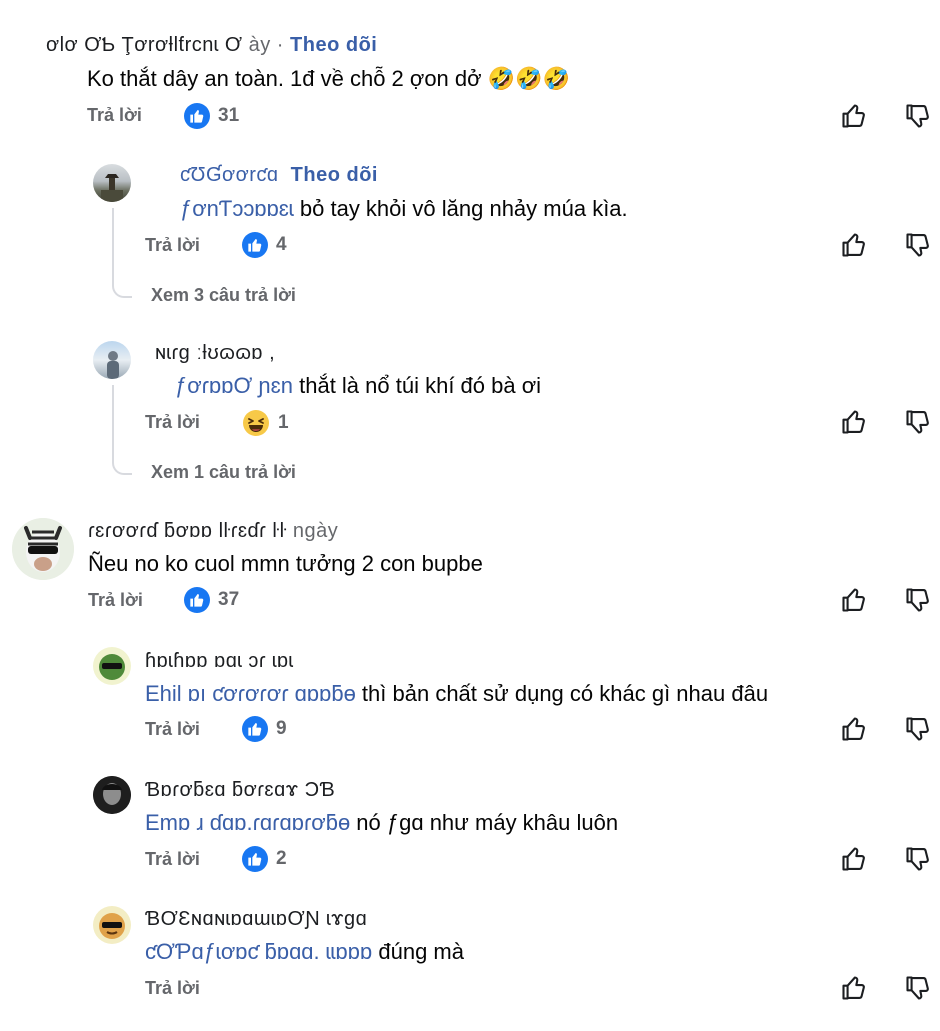 The image size is (940, 1031). What do you see at coordinates (418, 951) in the screenshot?
I see `comment-text-content: đúng mà` at bounding box center [418, 951].